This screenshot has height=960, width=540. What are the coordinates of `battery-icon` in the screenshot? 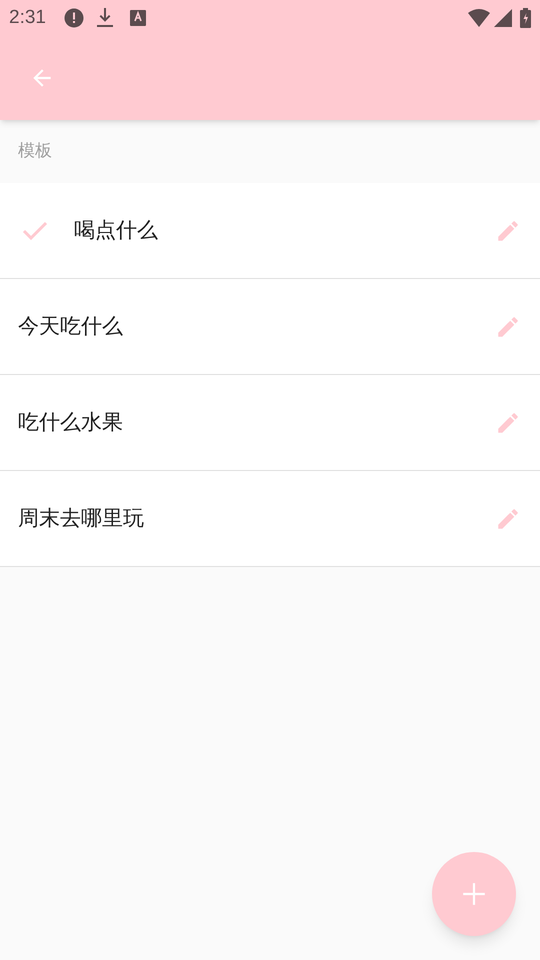 It's located at (525, 18).